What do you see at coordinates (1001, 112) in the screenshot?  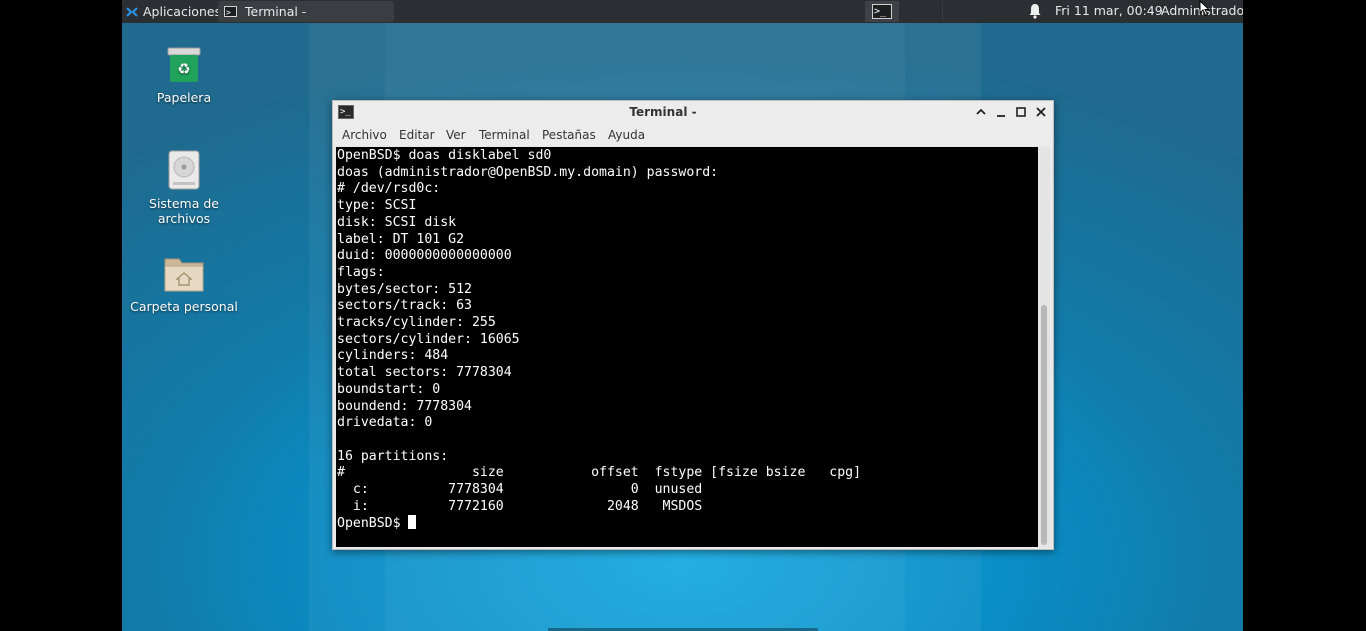 I see `minimize-button` at bounding box center [1001, 112].